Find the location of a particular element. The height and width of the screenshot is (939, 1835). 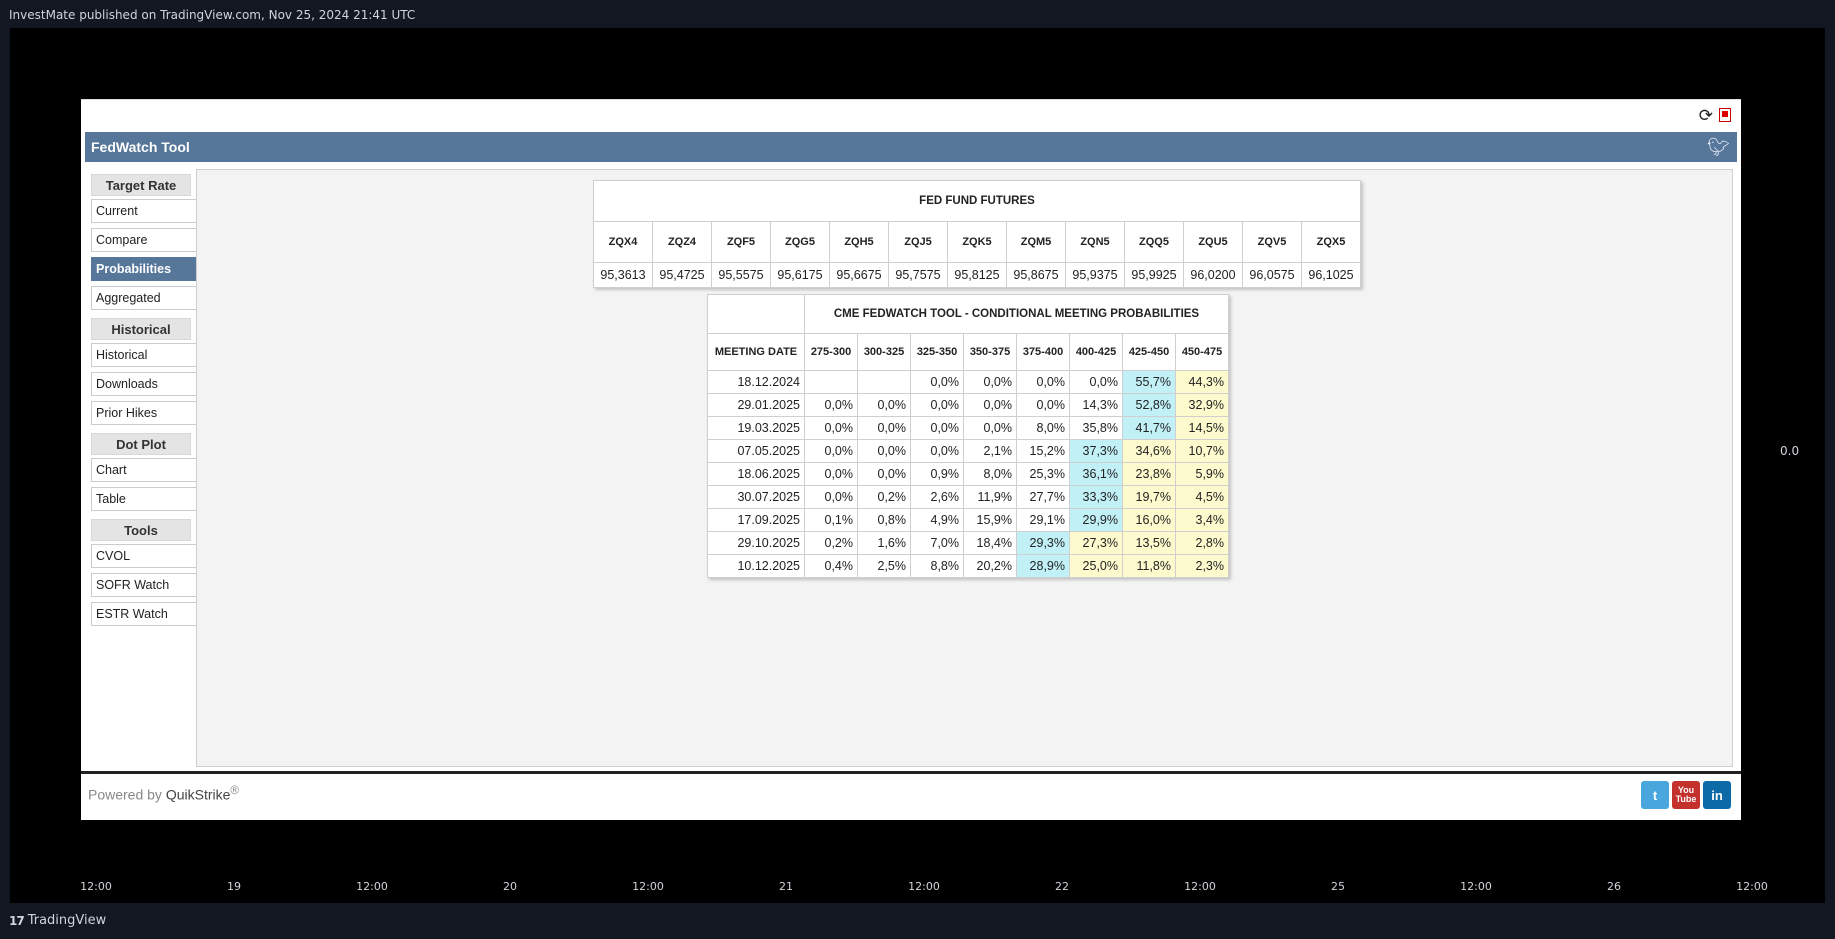

fedwatch-title: FedWatch Tool is located at coordinates (140, 147).